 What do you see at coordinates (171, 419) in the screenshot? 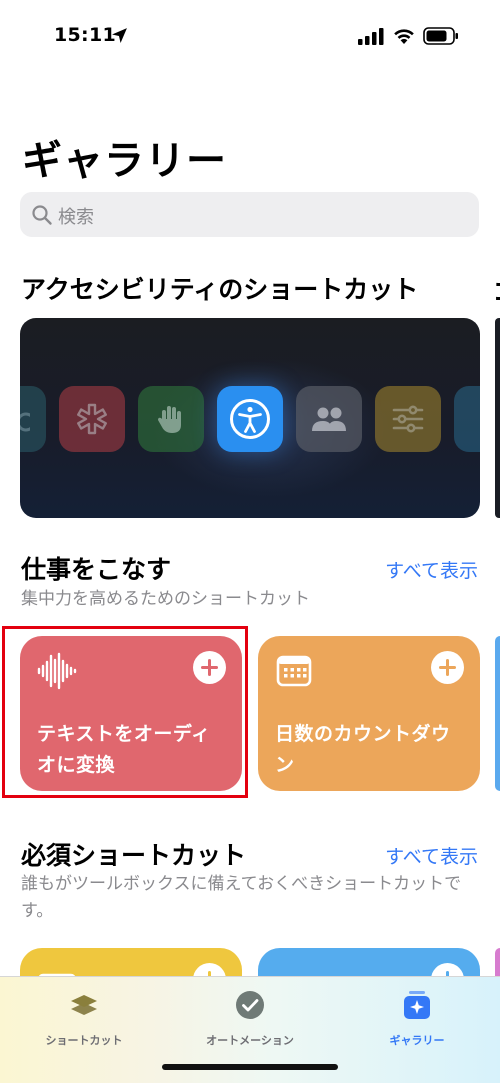
I see `hand-icon` at bounding box center [171, 419].